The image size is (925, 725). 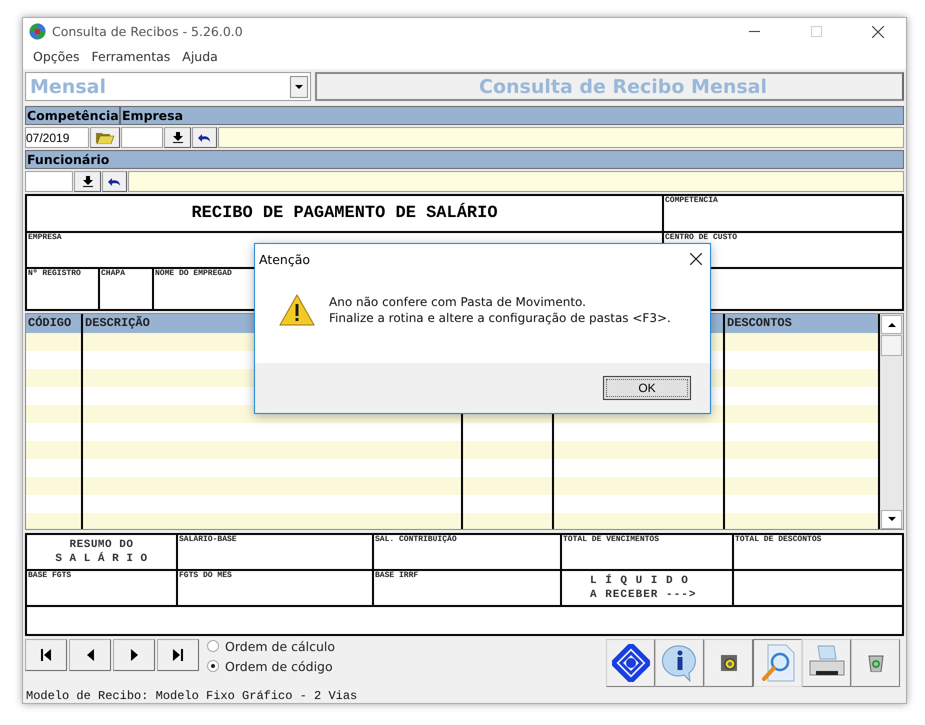 I want to click on order-radio: Ordem de código, so click(x=271, y=666).